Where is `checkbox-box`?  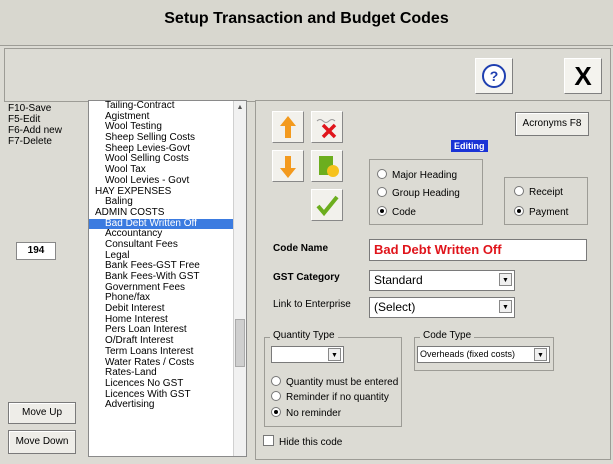 checkbox-box is located at coordinates (268, 440).